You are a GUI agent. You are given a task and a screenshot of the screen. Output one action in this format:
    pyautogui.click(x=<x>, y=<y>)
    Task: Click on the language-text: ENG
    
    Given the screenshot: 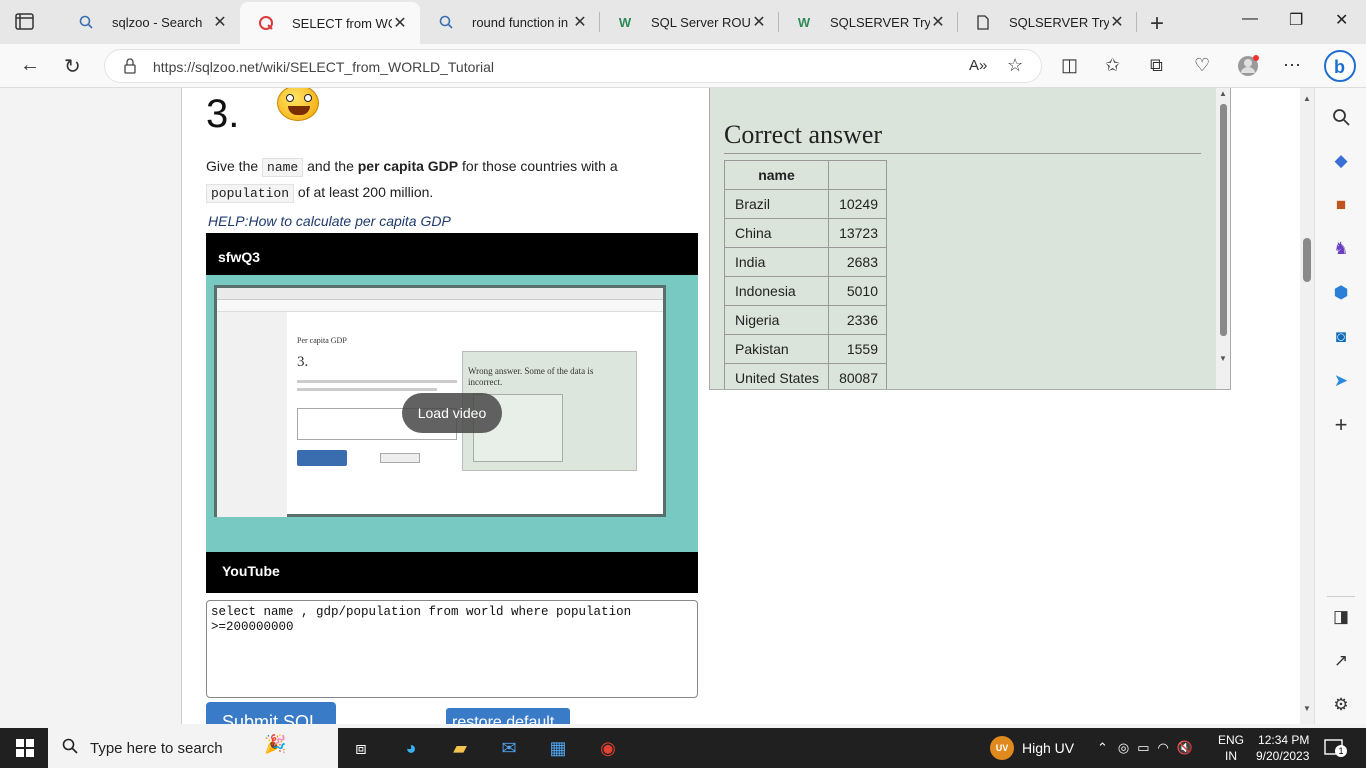 What is the action you would take?
    pyautogui.click(x=1231, y=740)
    